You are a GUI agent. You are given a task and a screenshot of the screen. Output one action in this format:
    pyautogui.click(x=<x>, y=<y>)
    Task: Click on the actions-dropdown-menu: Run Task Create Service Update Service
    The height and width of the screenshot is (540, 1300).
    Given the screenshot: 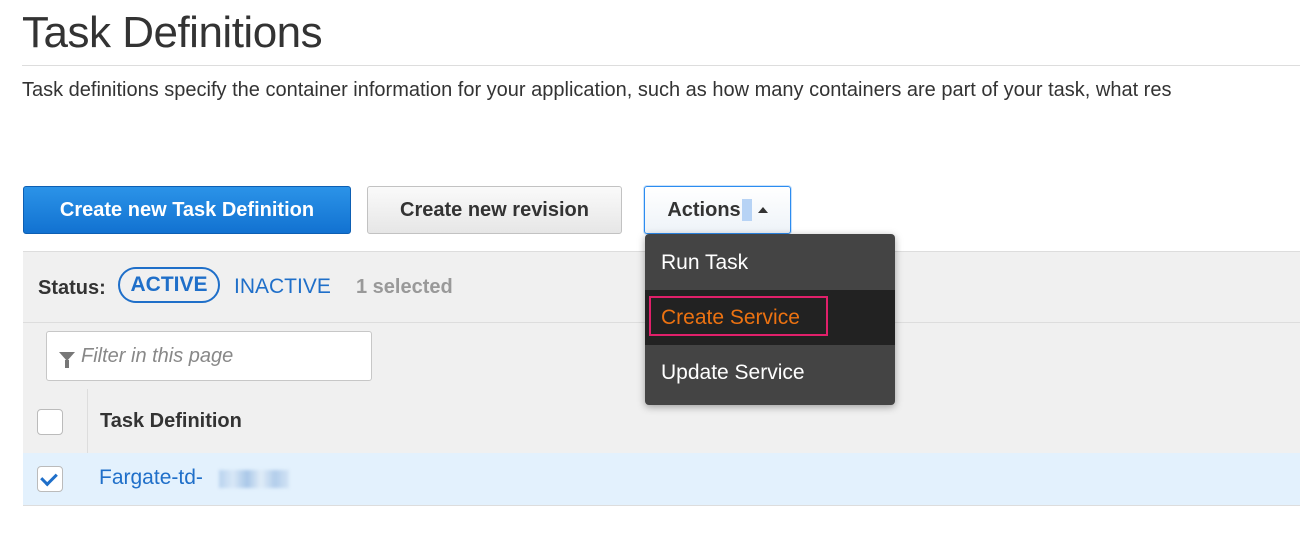 What is the action you would take?
    pyautogui.click(x=770, y=319)
    